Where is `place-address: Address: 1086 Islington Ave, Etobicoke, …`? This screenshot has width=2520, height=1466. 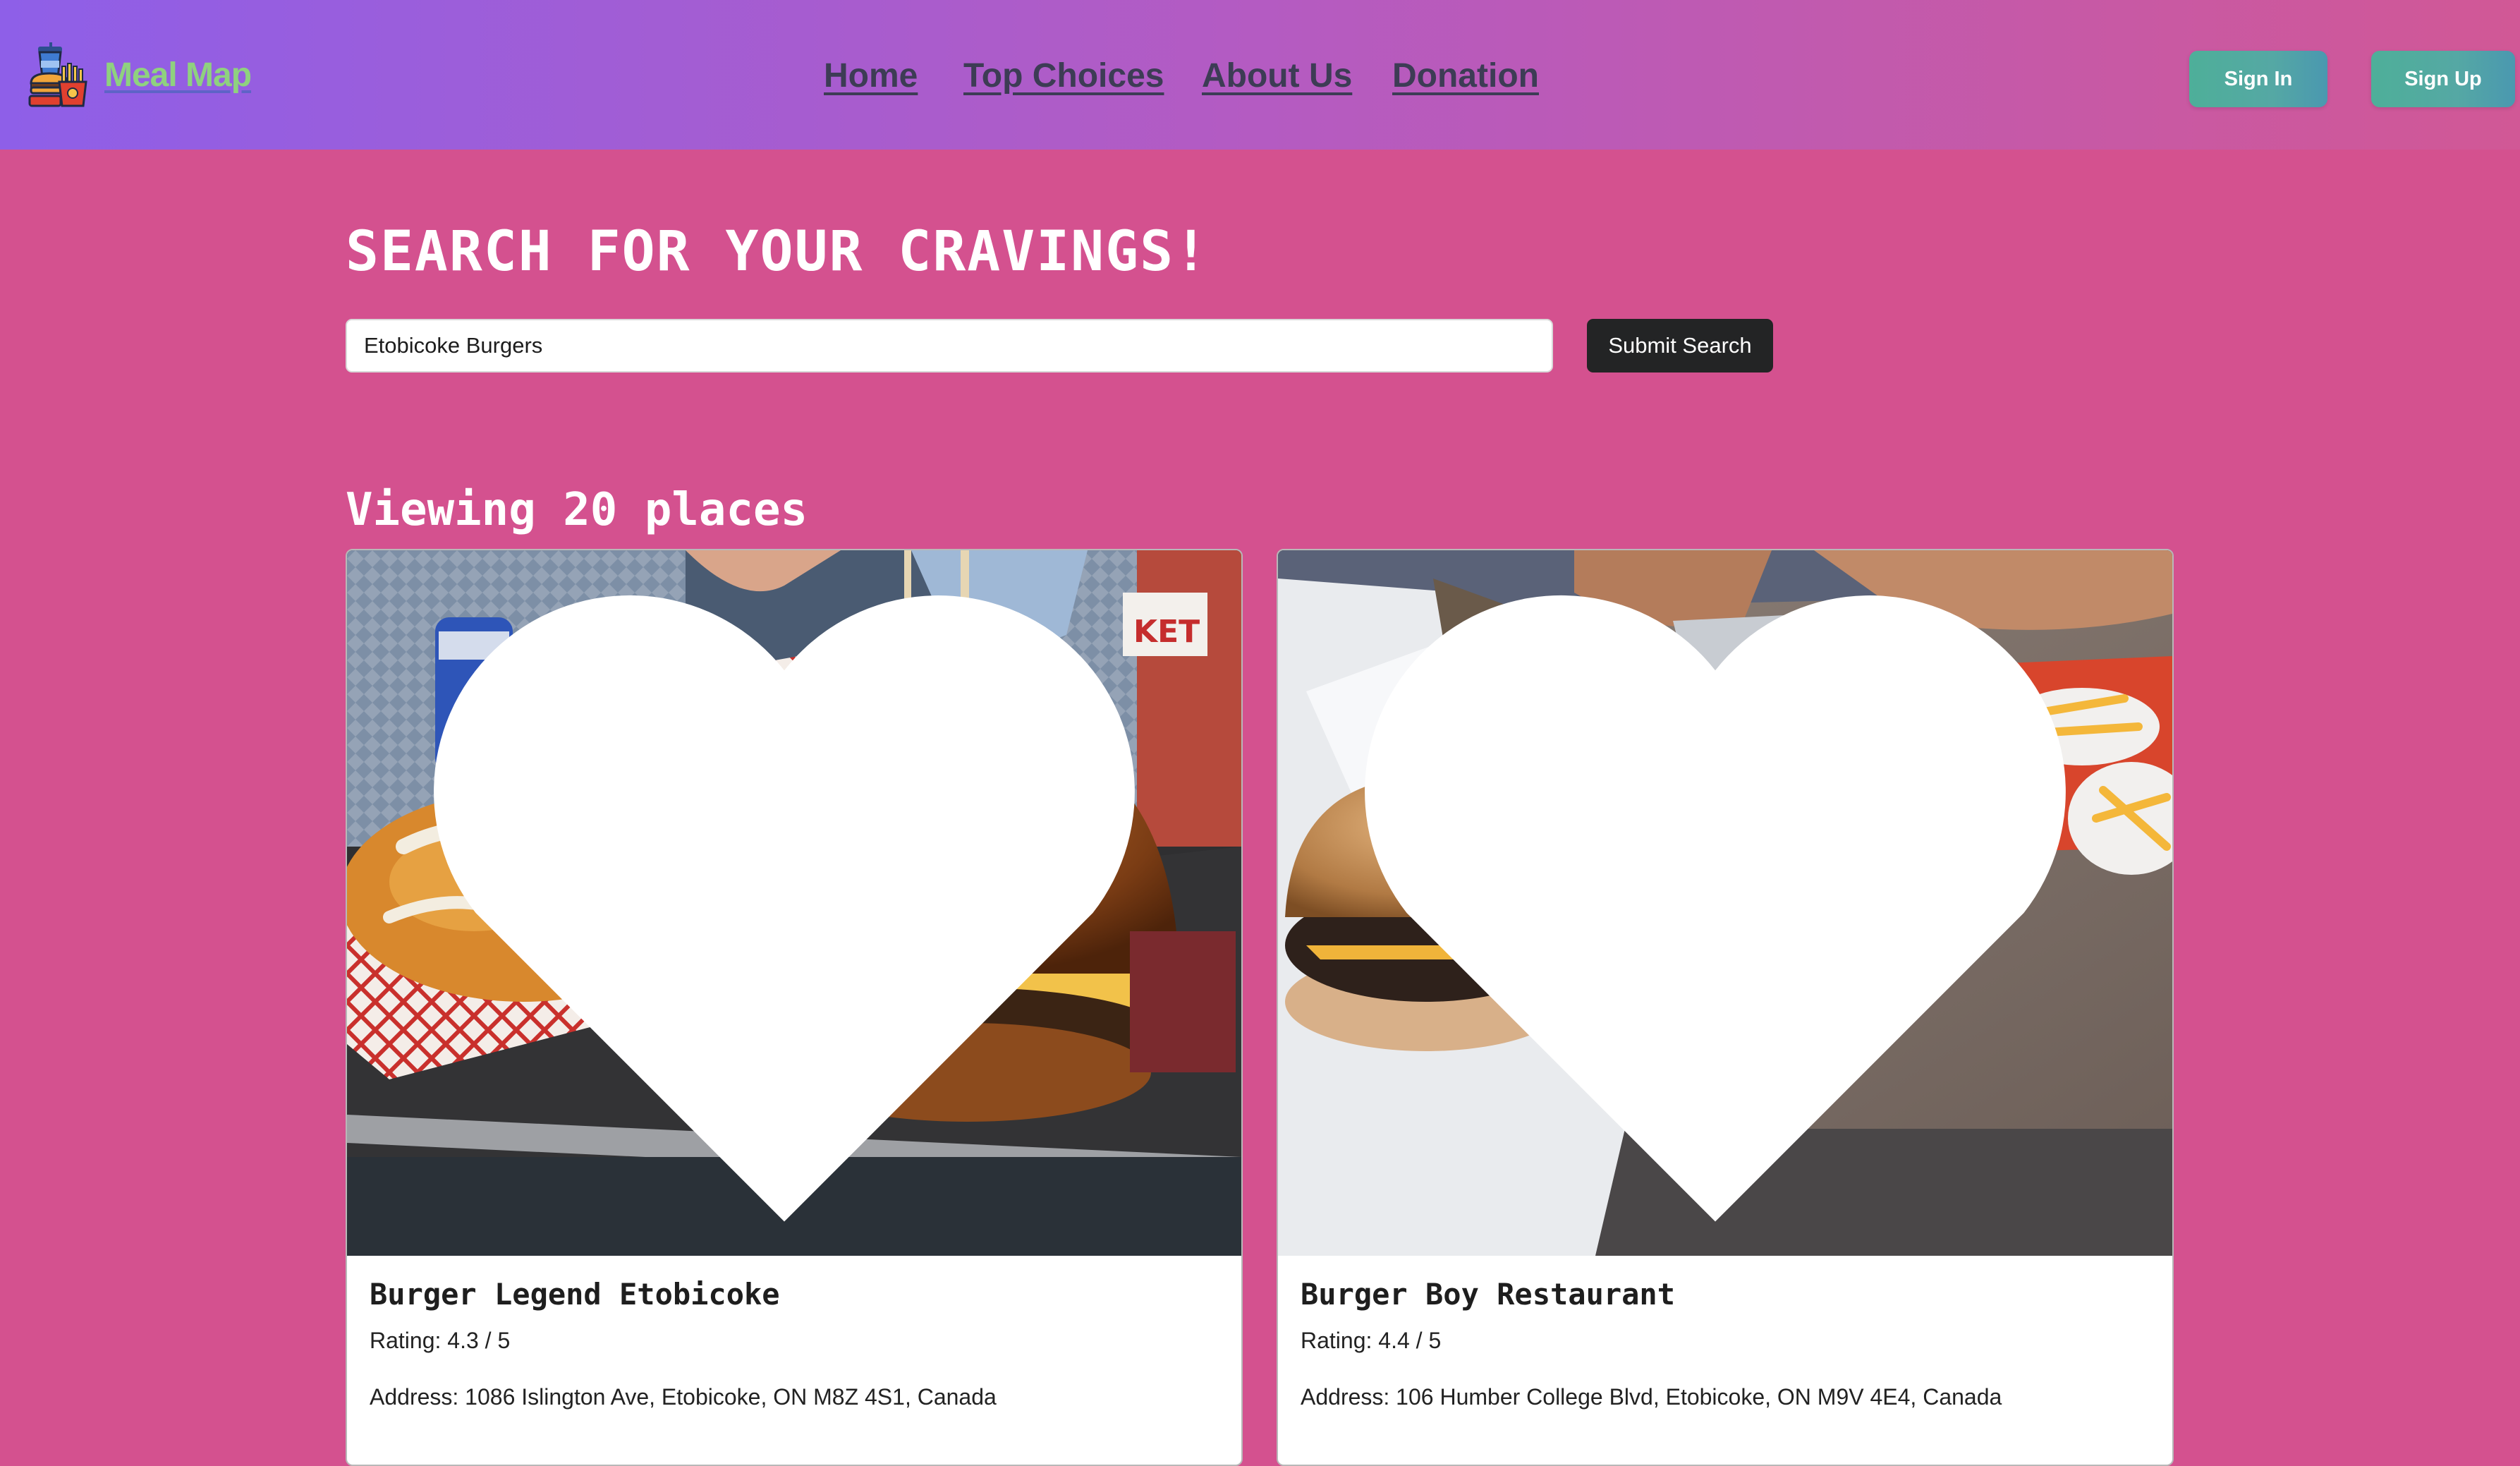 place-address: Address: 1086 Islington Ave, Etobicoke, … is located at coordinates (683, 1397).